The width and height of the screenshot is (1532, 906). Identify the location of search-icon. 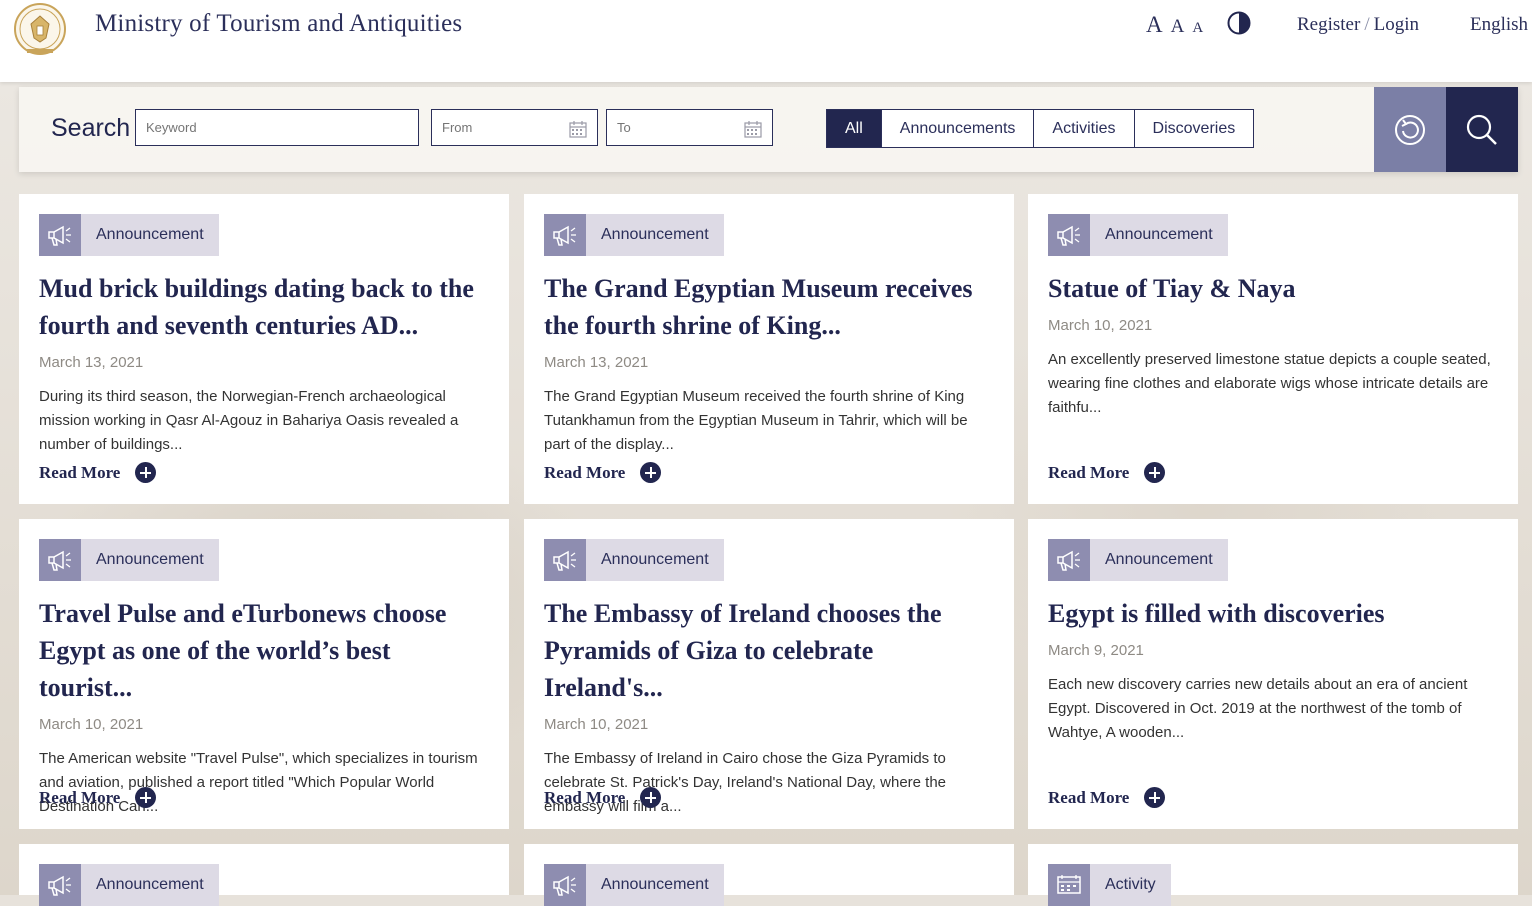
(1481, 129).